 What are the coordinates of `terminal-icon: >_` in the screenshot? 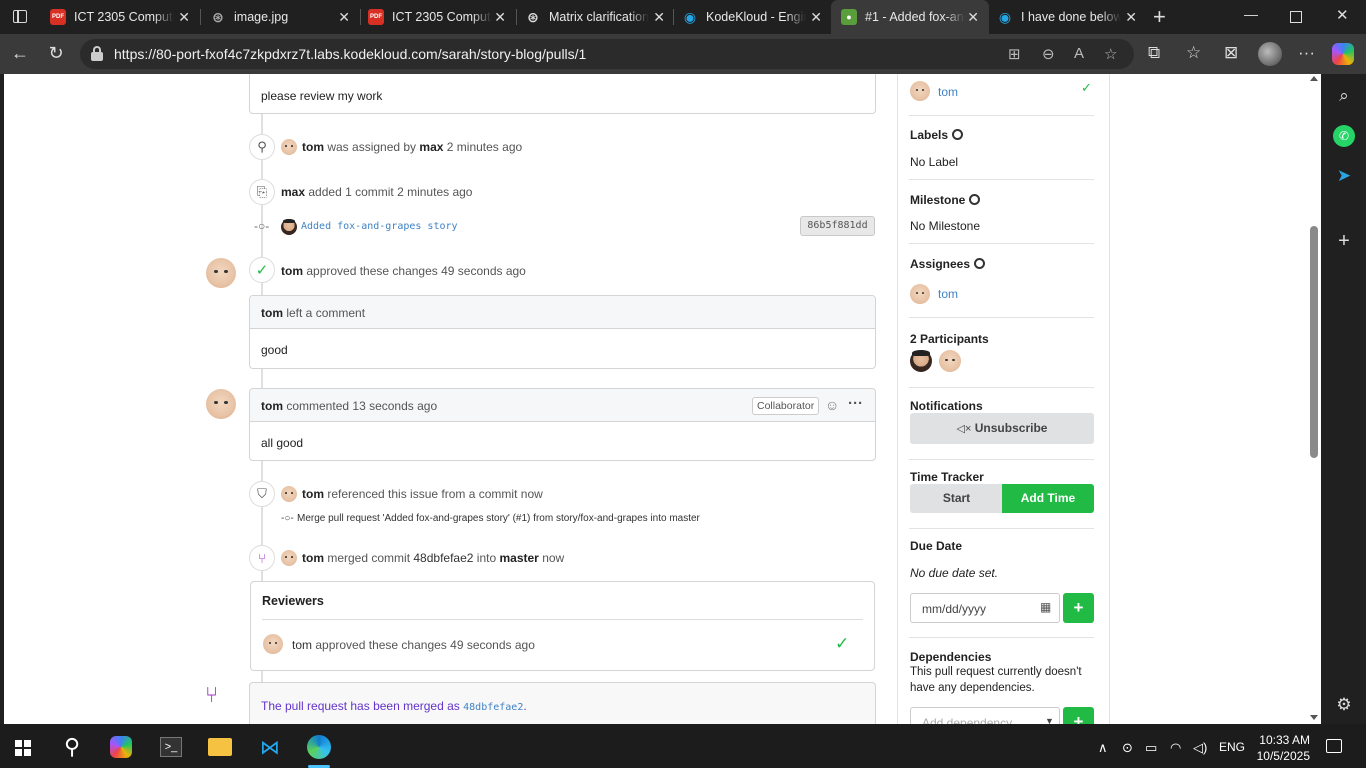 It's located at (171, 747).